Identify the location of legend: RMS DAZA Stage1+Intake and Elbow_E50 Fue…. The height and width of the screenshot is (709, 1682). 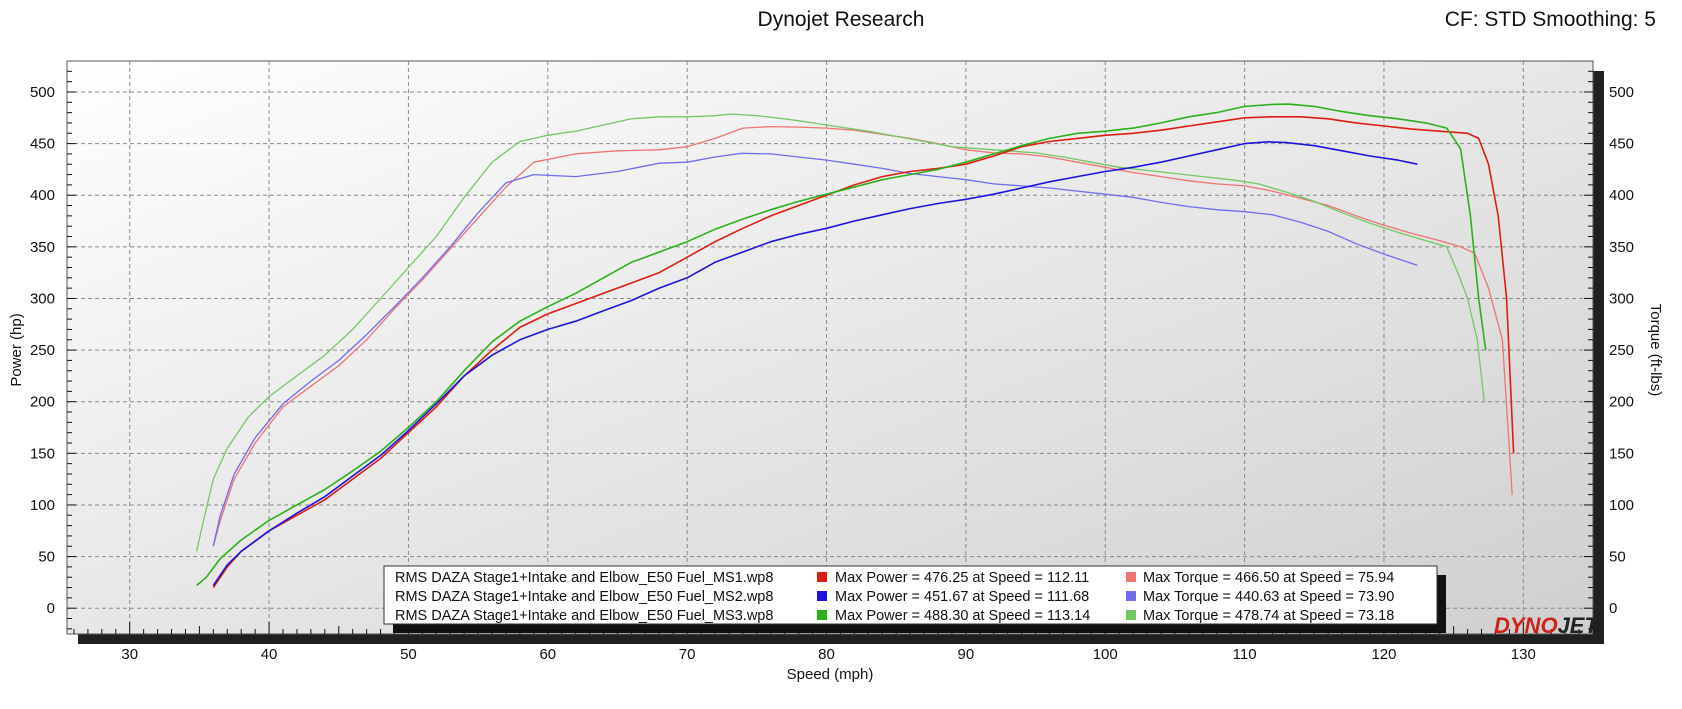
(914, 599).